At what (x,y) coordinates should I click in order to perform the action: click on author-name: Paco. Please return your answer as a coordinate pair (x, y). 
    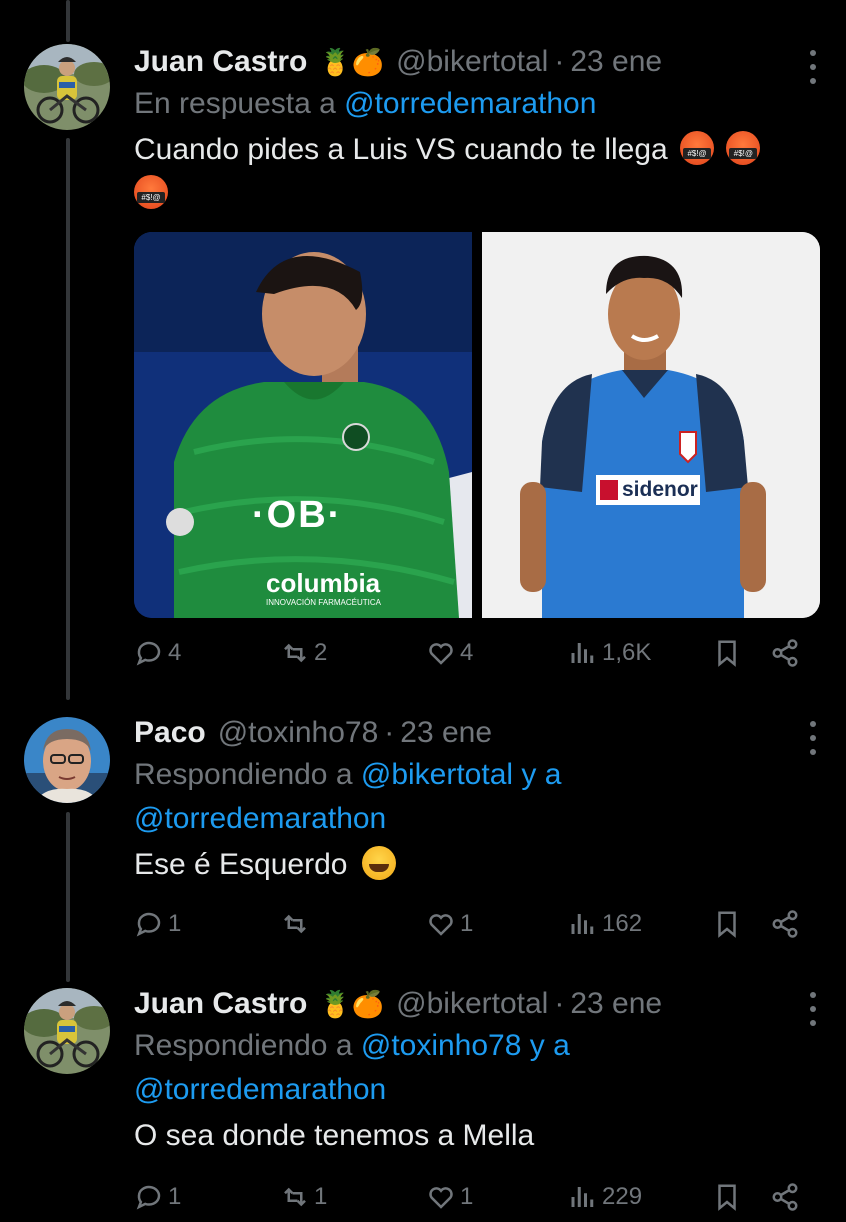
    Looking at the image, I should click on (170, 733).